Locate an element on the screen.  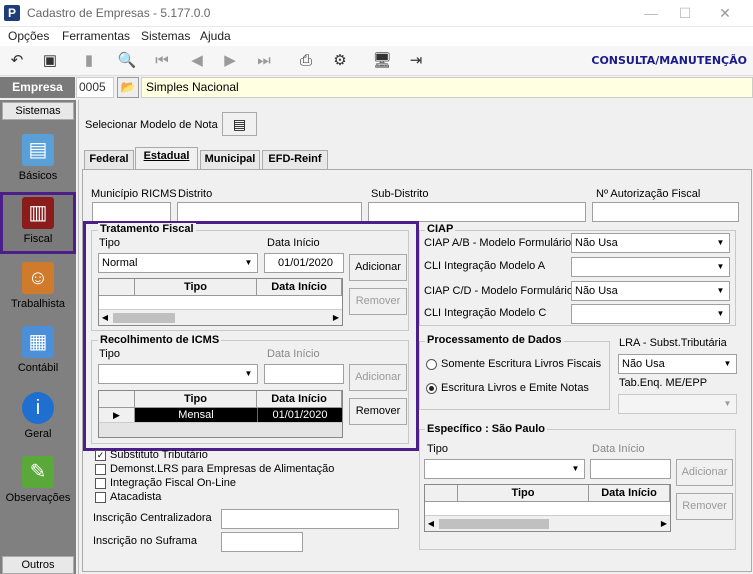
menu-opcoes: Opções is located at coordinates (28, 36).